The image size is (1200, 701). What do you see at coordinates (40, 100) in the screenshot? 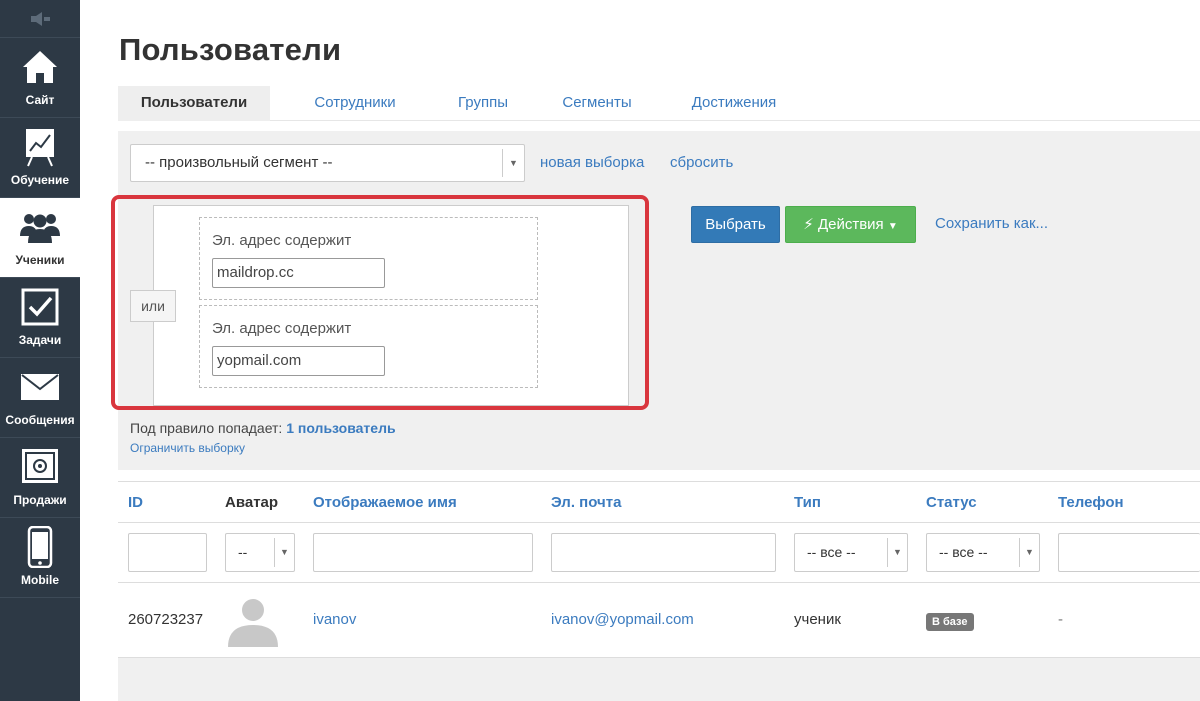
I see `sidebar-item-label: Сайт` at bounding box center [40, 100].